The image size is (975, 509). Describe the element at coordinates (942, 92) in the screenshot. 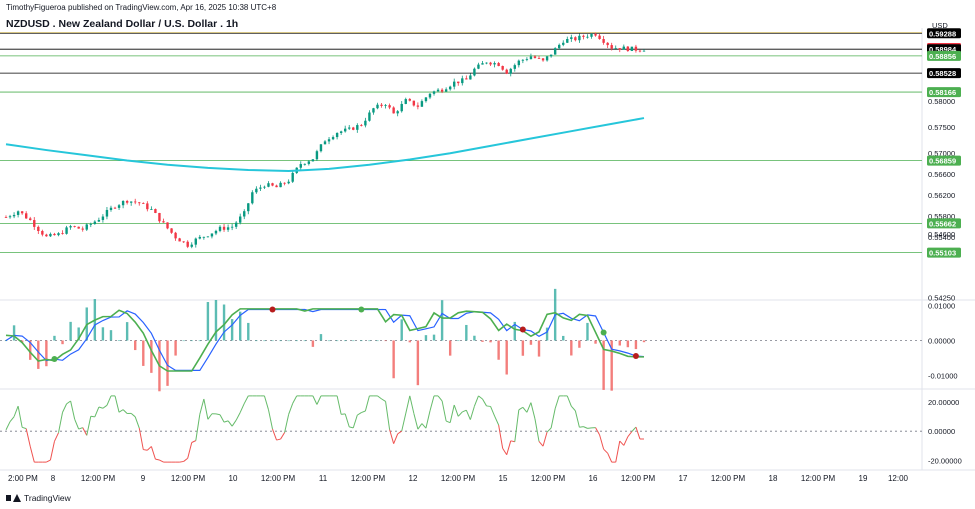

I see `price-label-text: 0.58166` at that location.